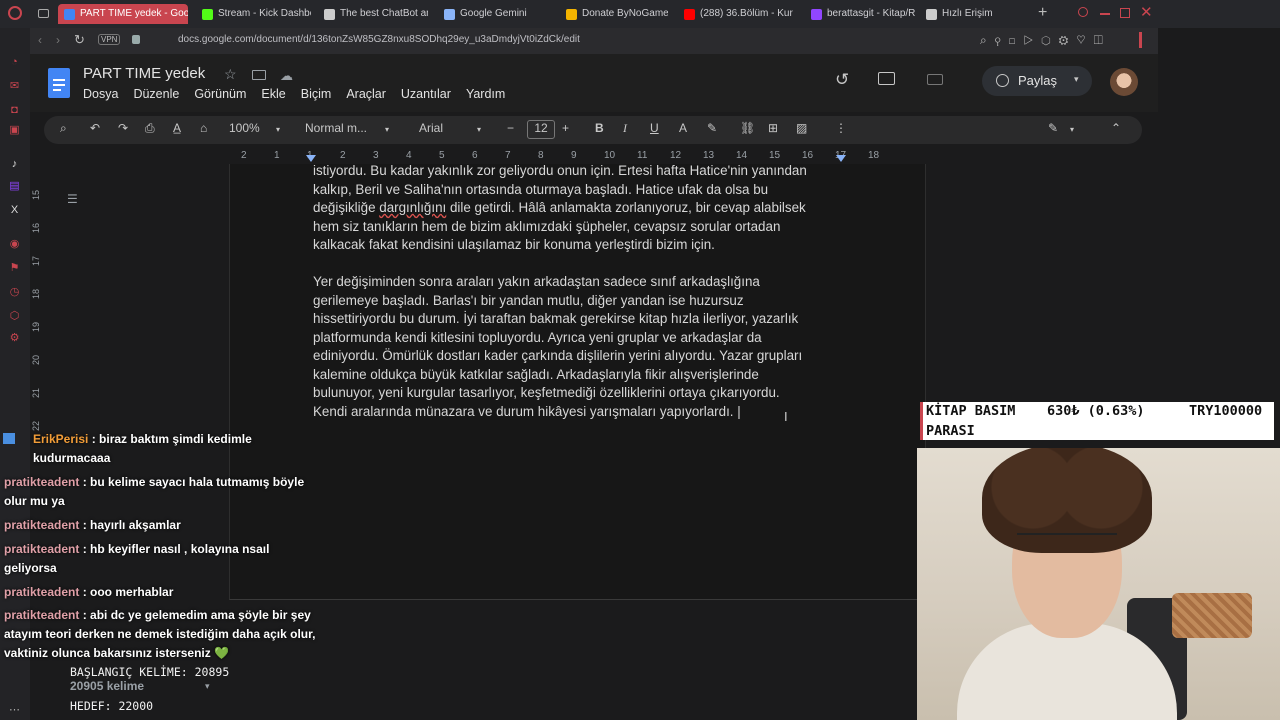 This screenshot has width=1280, height=720. What do you see at coordinates (1125, 13) in the screenshot?
I see `maximize-button` at bounding box center [1125, 13].